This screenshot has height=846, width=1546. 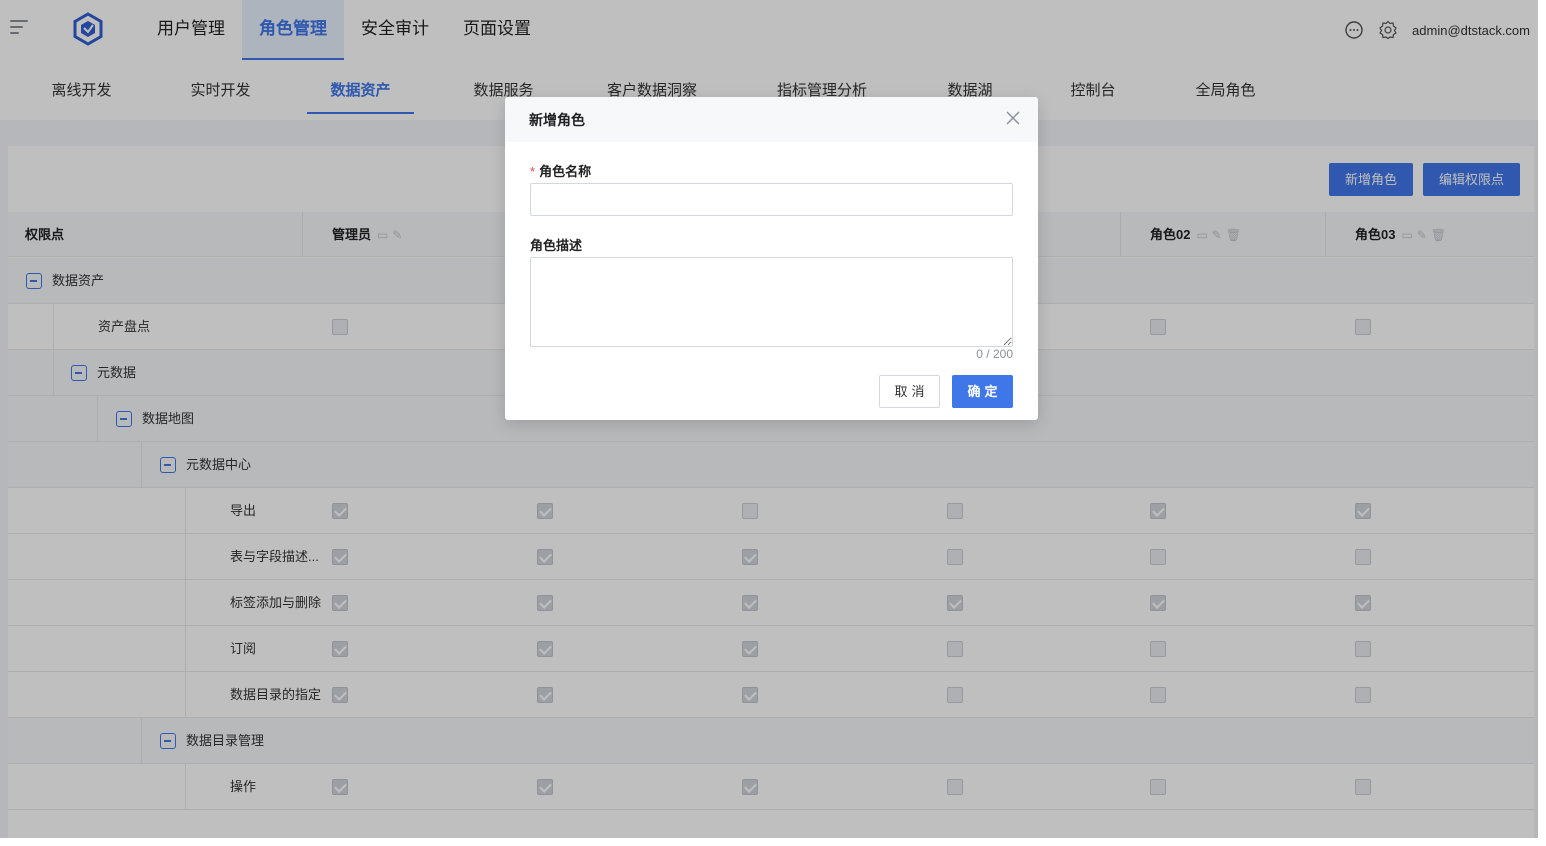 I want to click on role-name-input, so click(x=771, y=199).